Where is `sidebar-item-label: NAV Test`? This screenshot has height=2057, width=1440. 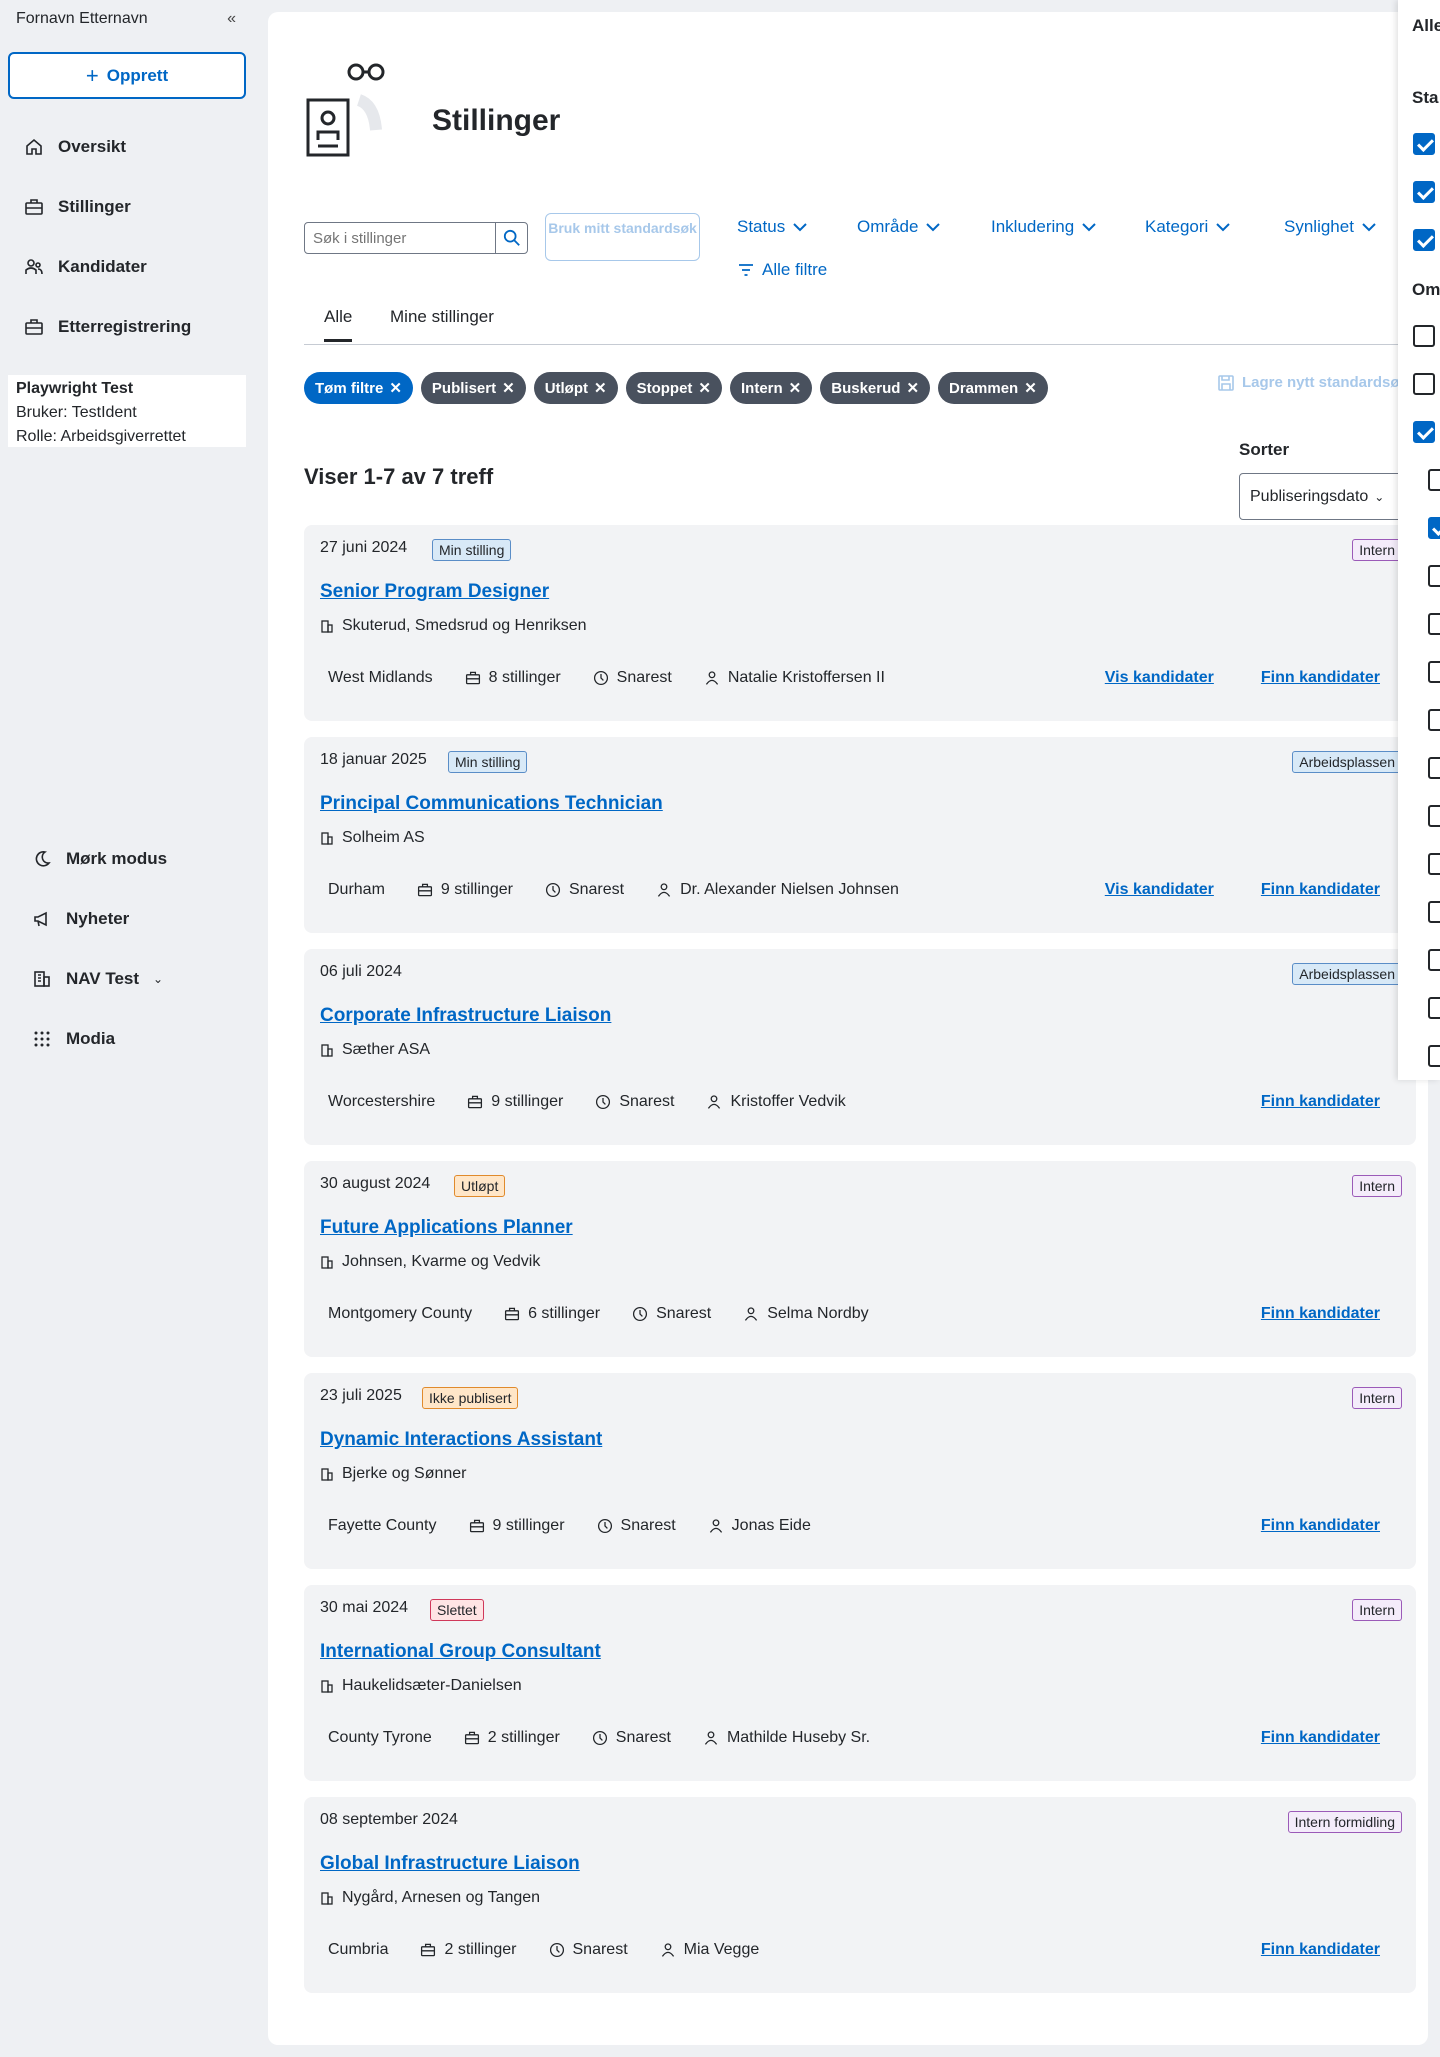 sidebar-item-label: NAV Test is located at coordinates (103, 978).